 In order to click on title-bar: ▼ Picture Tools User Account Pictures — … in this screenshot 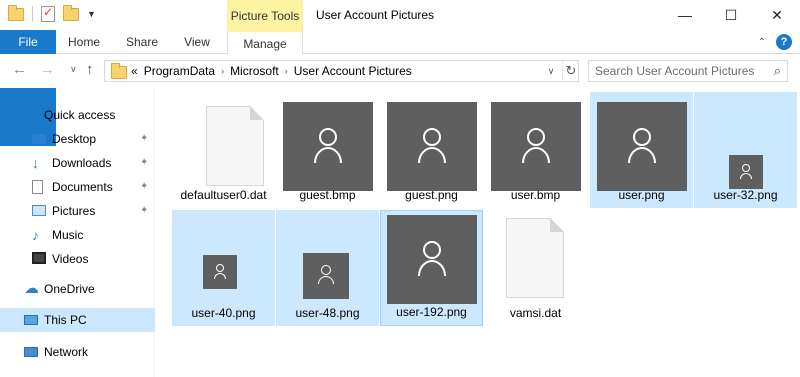, I will do `click(400, 15)`.